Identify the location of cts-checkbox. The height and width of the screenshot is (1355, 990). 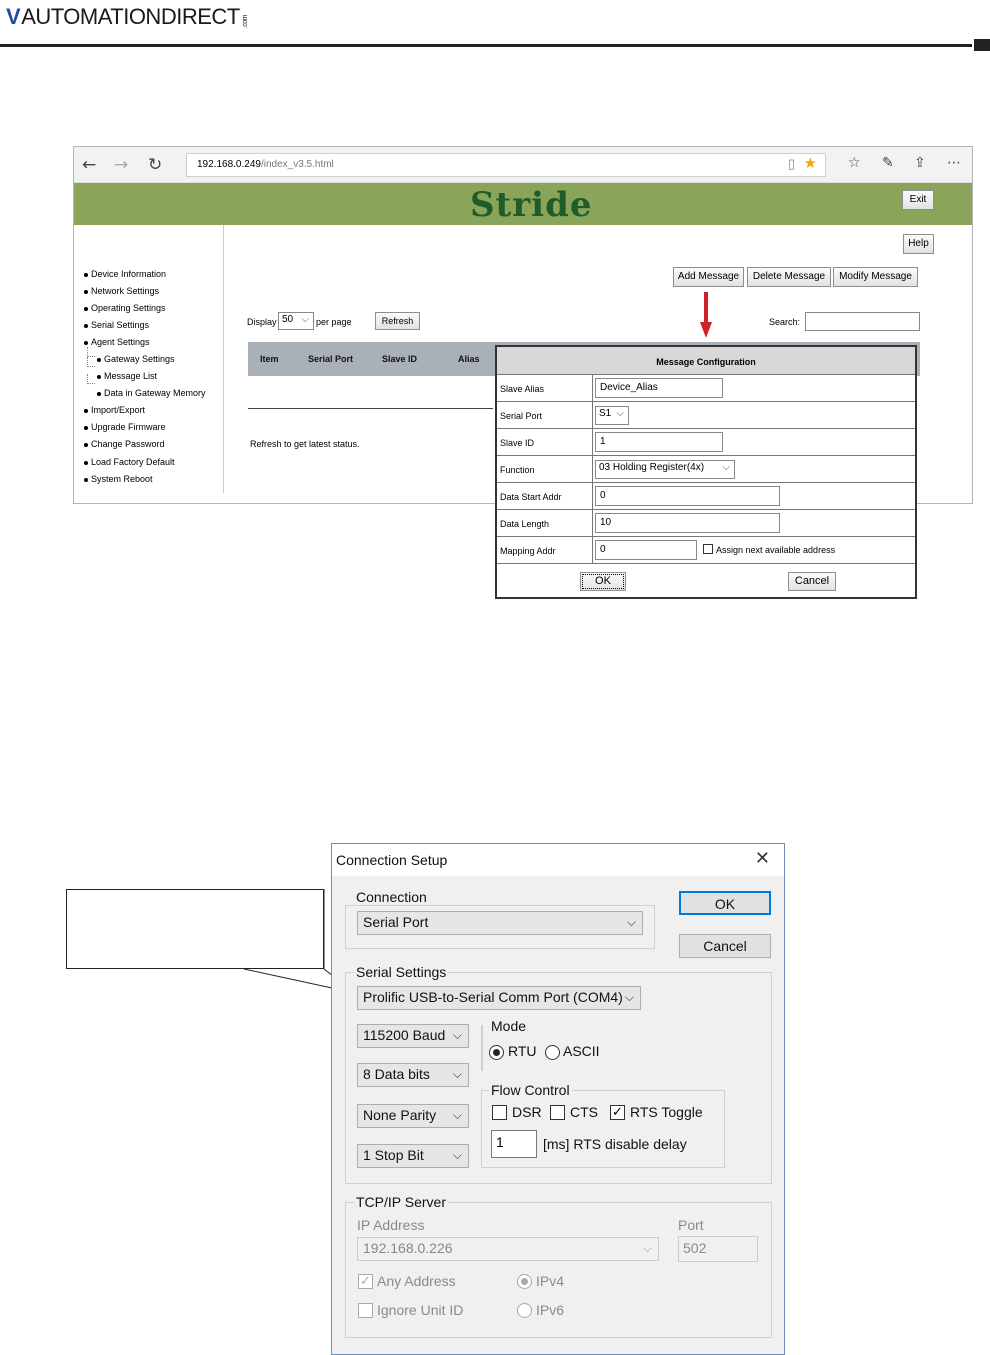
(557, 1112).